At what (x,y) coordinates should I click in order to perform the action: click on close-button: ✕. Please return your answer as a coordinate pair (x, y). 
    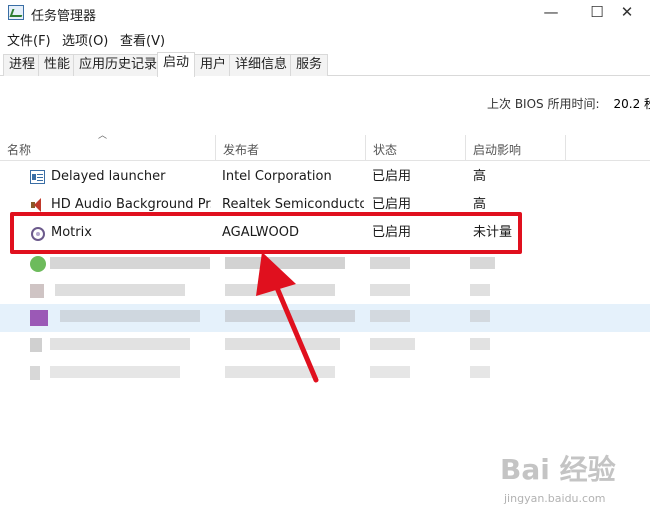
    Looking at the image, I should click on (627, 13).